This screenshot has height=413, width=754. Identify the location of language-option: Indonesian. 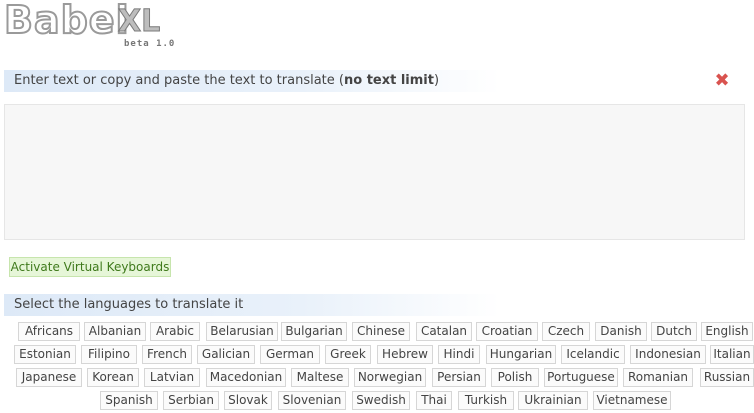
(668, 354).